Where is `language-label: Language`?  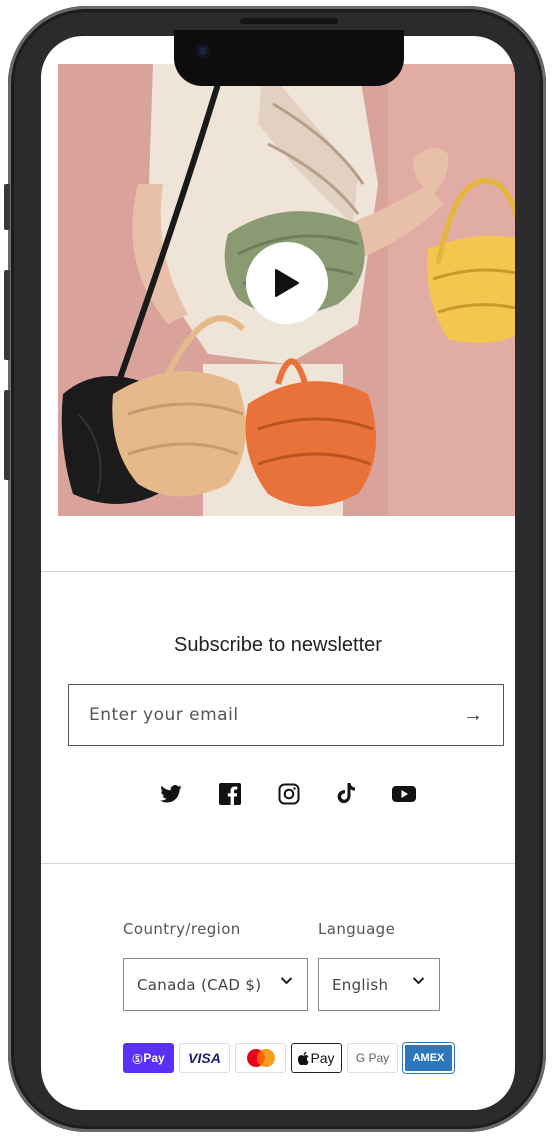
language-label: Language is located at coordinates (357, 929).